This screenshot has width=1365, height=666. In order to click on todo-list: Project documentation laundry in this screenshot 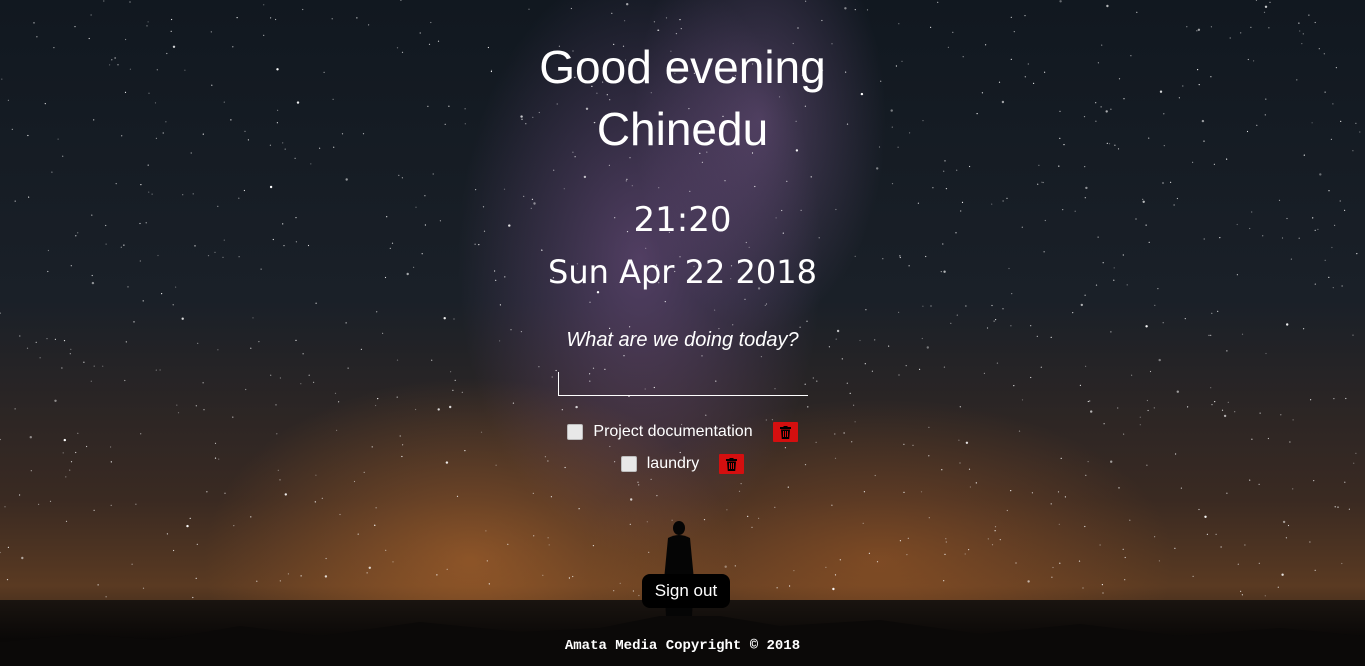, I will do `click(682, 448)`.